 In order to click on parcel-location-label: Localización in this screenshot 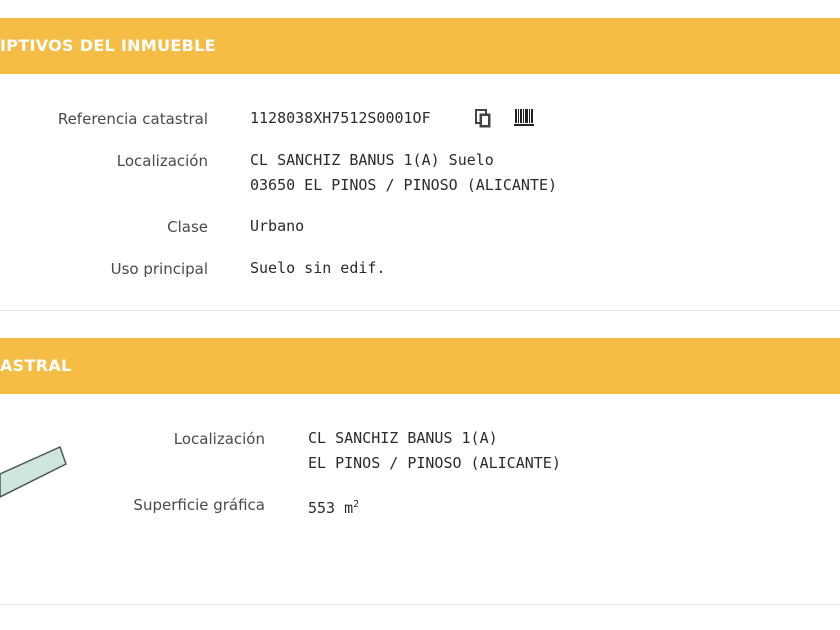, I will do `click(219, 439)`.